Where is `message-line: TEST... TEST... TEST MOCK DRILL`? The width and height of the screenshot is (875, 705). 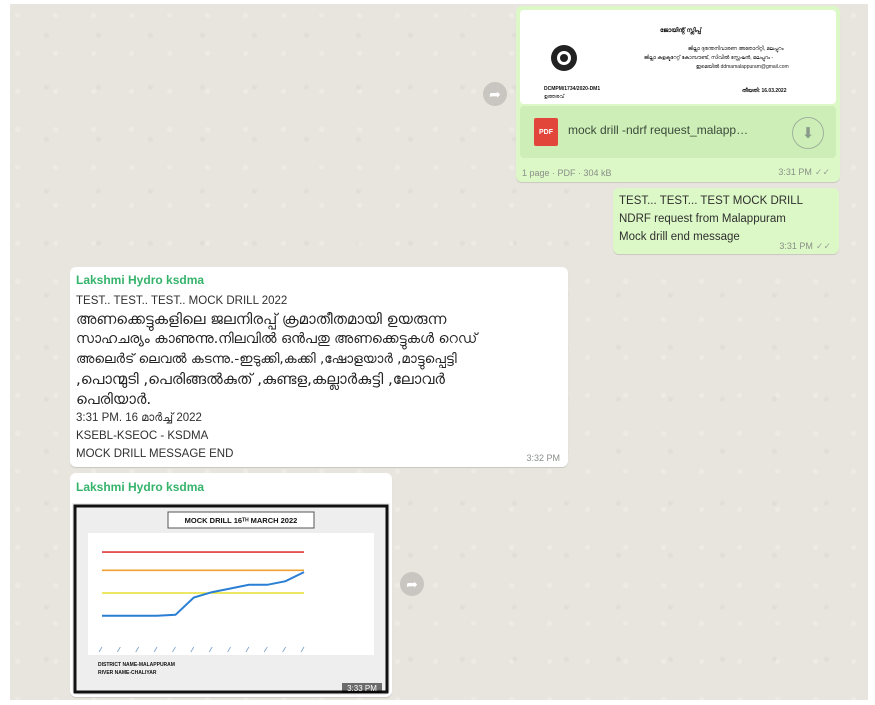 message-line: TEST... TEST... TEST MOCK DRILL is located at coordinates (711, 201).